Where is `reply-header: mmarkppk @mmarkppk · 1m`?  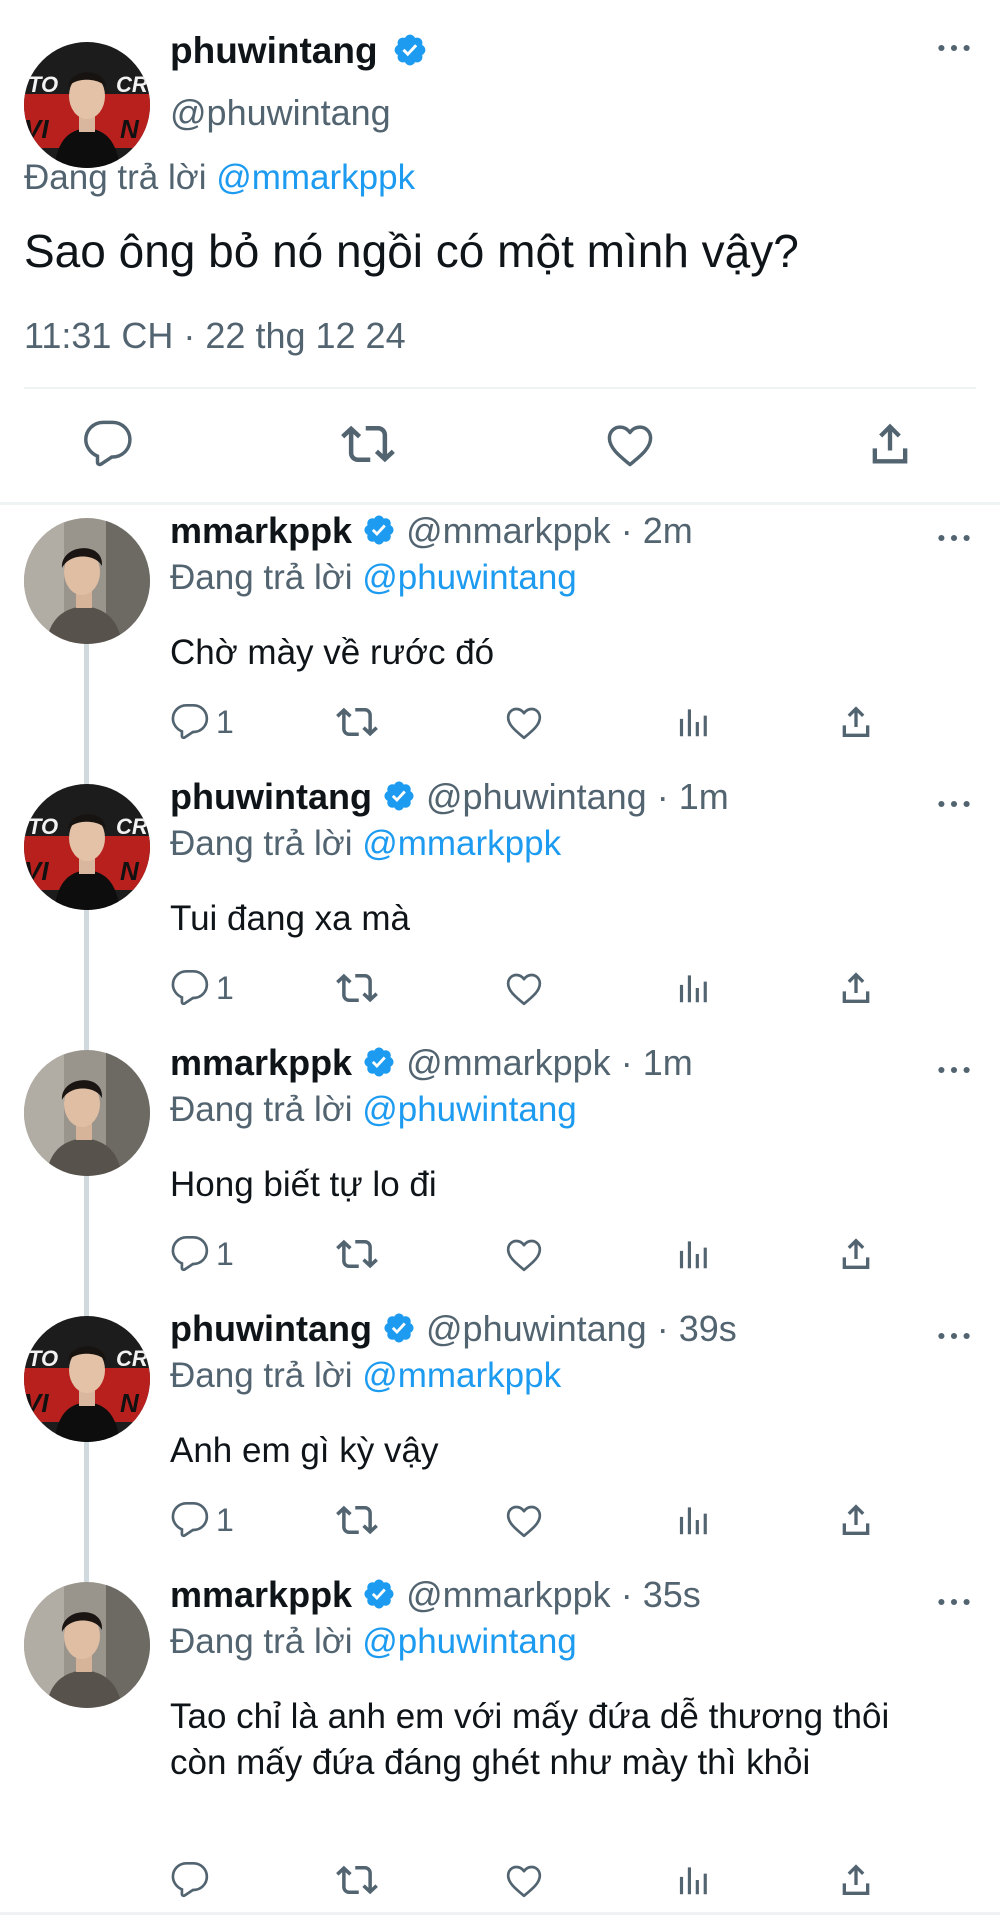
reply-header: mmarkppk @mmarkppk · 1m is located at coordinates (431, 1063).